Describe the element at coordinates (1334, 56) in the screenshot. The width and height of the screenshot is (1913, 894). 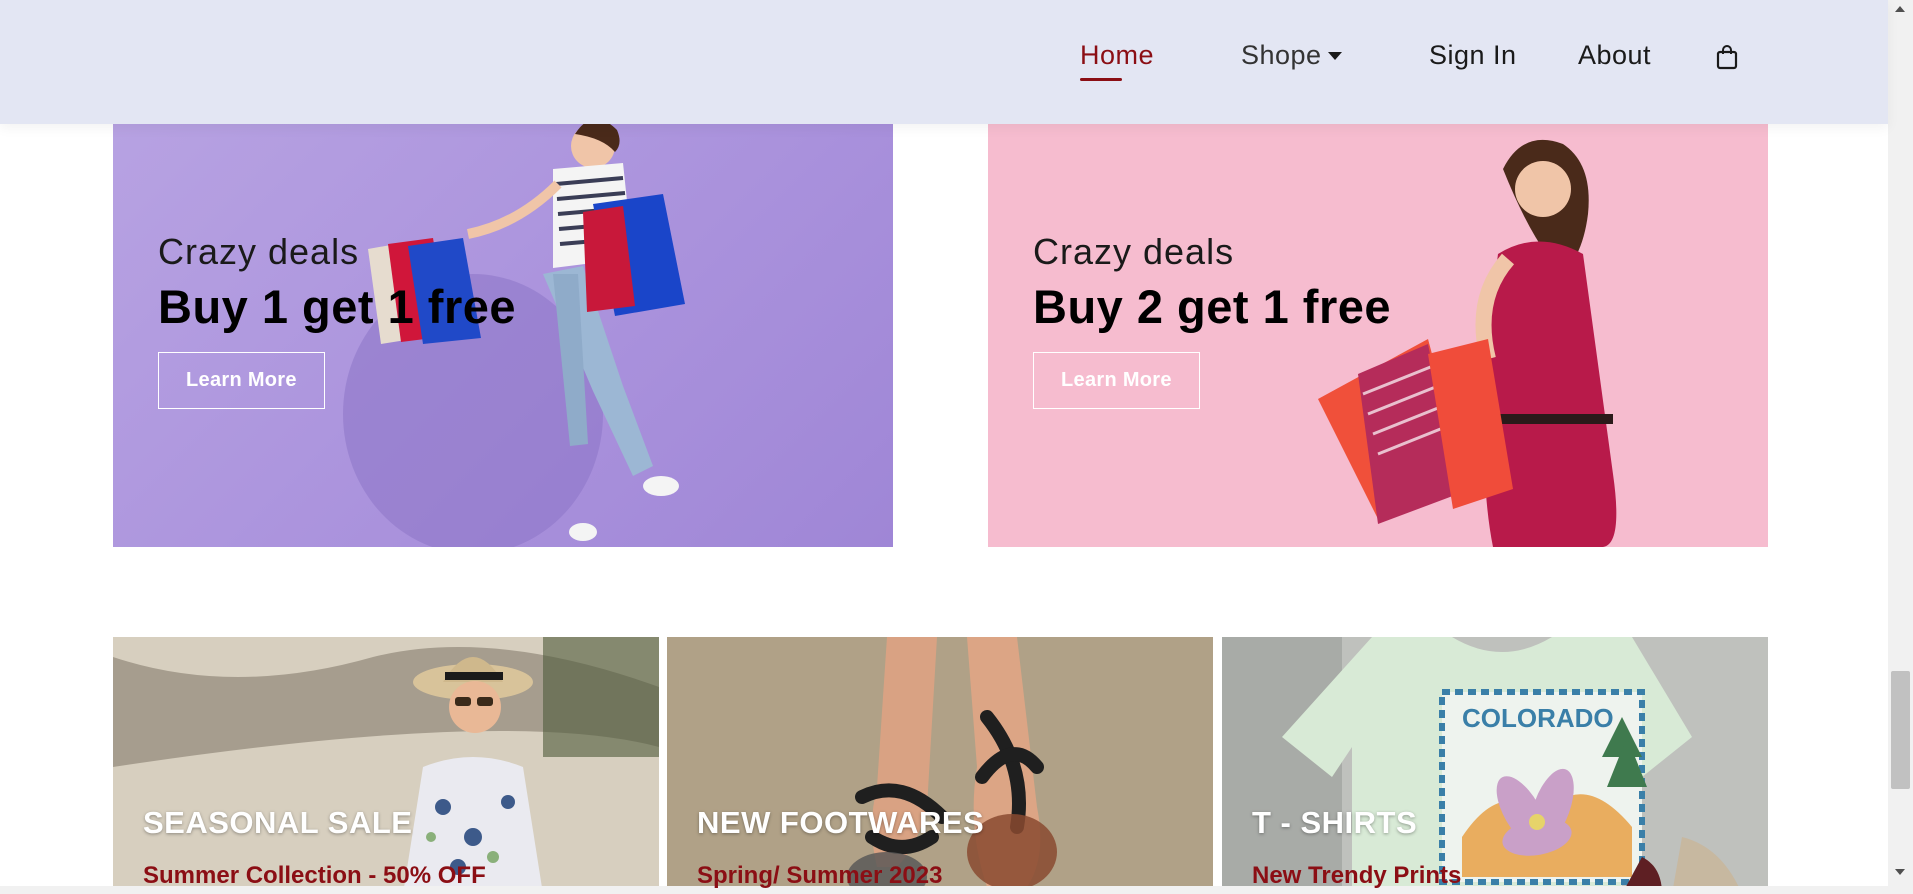
I see `caret-down-icon` at that location.